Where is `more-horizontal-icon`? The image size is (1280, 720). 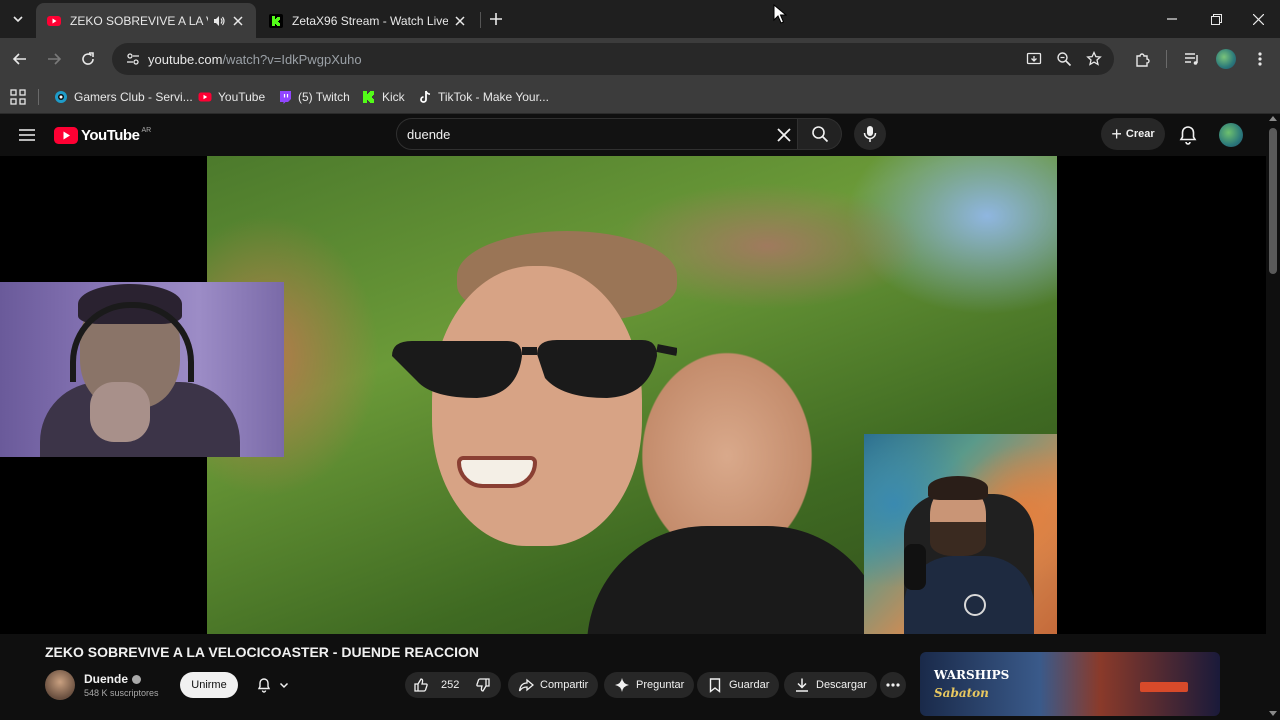
more-horizontal-icon is located at coordinates (893, 685).